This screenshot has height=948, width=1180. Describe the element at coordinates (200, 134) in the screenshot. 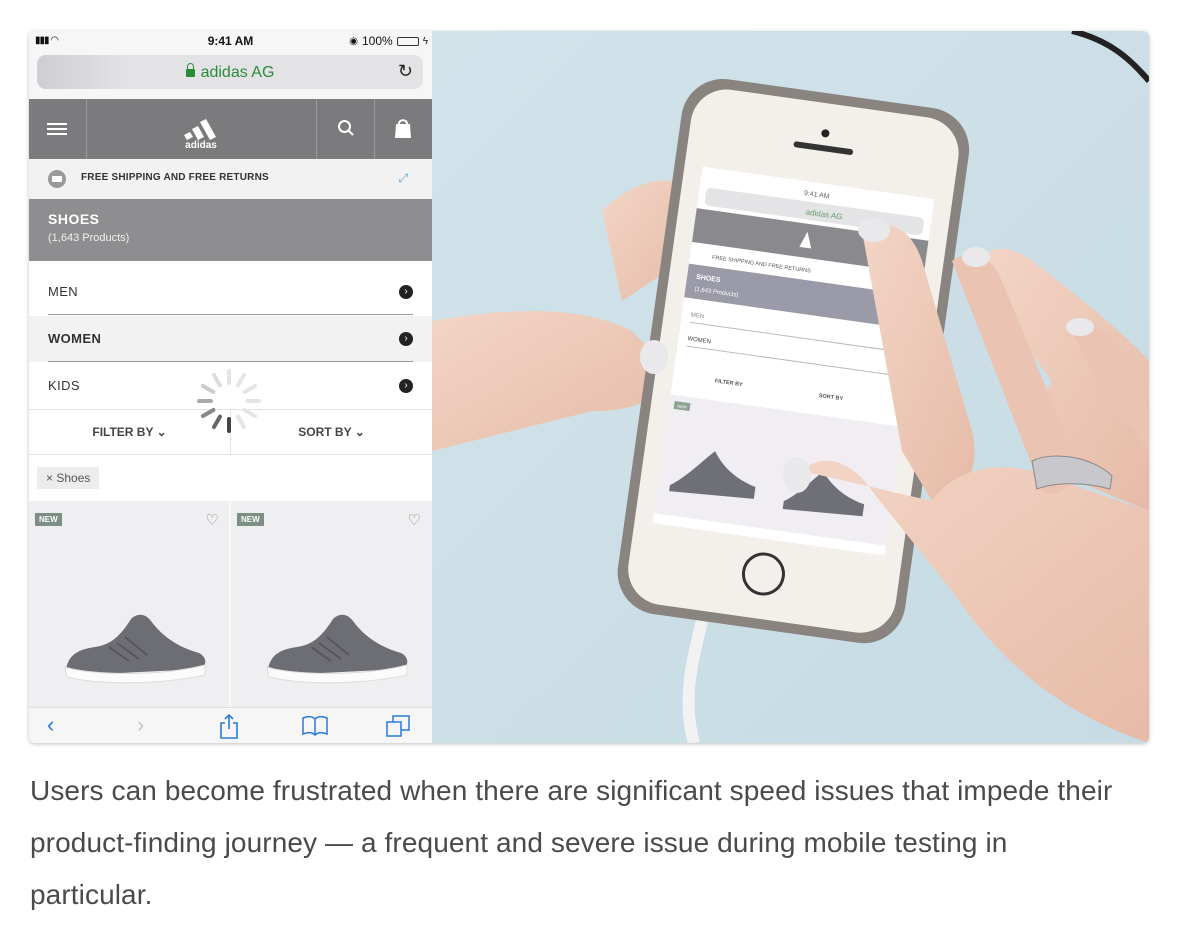

I see `adidas-logo: adidas` at that location.